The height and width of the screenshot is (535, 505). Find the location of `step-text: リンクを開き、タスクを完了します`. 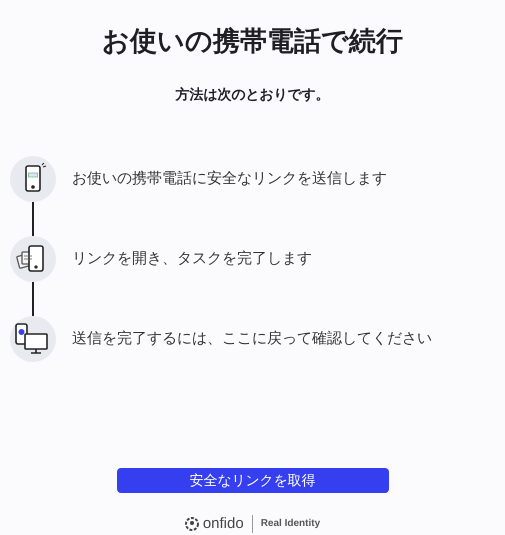

step-text: リンクを開き、タスクを完了します is located at coordinates (192, 258).